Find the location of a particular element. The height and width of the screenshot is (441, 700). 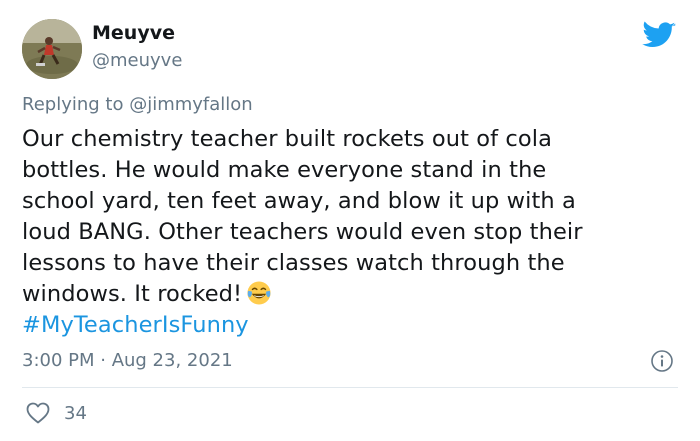

like-button: 34 is located at coordinates (56, 413).